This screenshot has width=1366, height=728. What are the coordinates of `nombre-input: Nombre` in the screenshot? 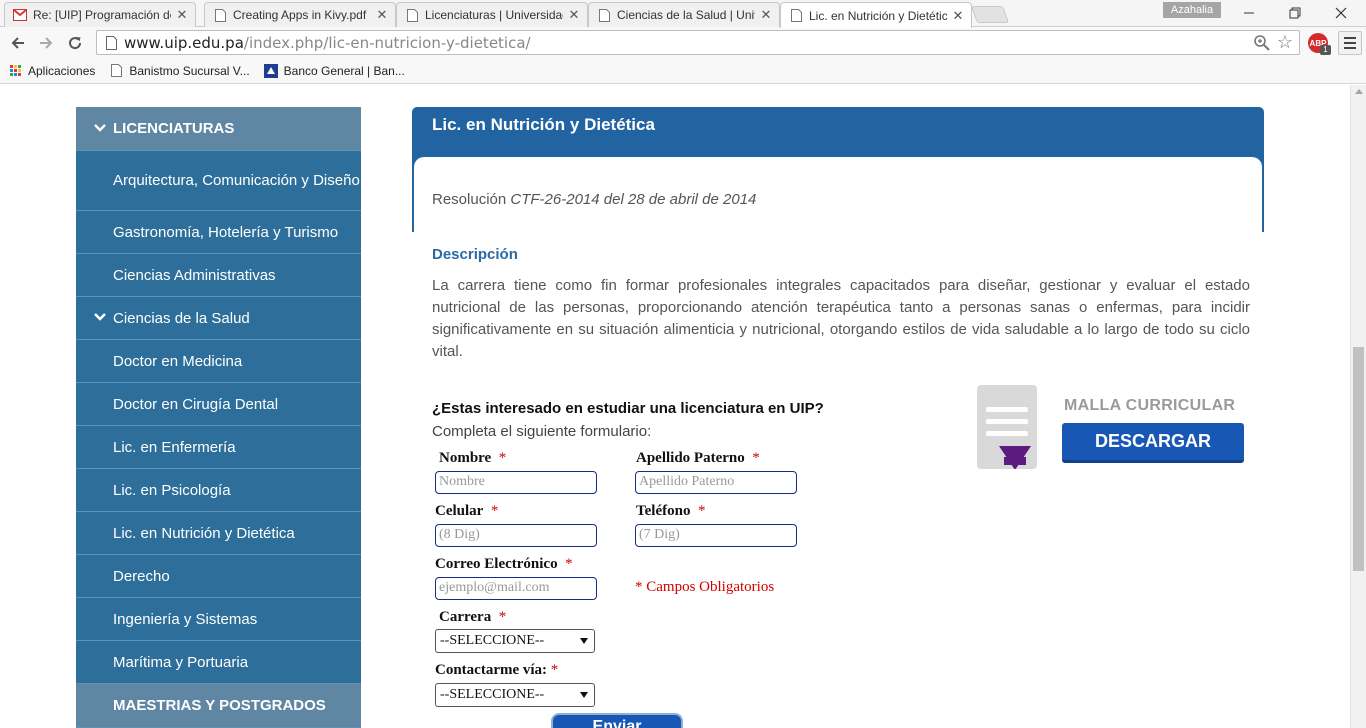 It's located at (516, 482).